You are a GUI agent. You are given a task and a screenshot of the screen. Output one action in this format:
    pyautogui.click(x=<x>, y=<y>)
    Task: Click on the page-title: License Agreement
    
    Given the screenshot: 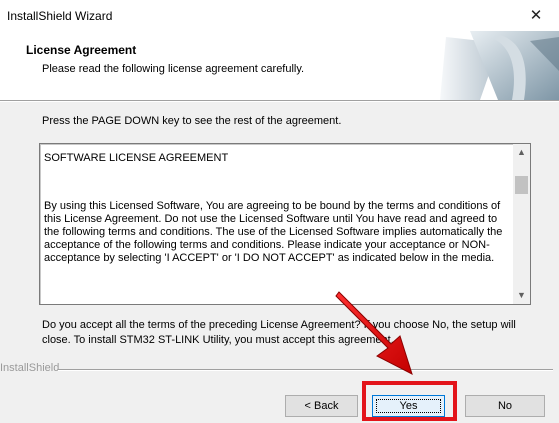 What is the action you would take?
    pyautogui.click(x=81, y=50)
    